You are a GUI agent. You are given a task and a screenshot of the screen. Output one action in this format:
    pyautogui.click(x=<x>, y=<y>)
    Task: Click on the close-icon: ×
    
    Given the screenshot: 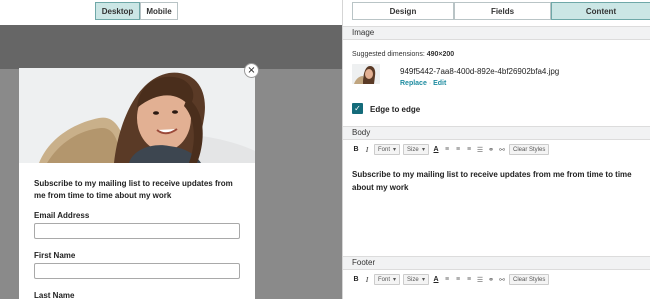 What is the action you would take?
    pyautogui.click(x=251, y=70)
    